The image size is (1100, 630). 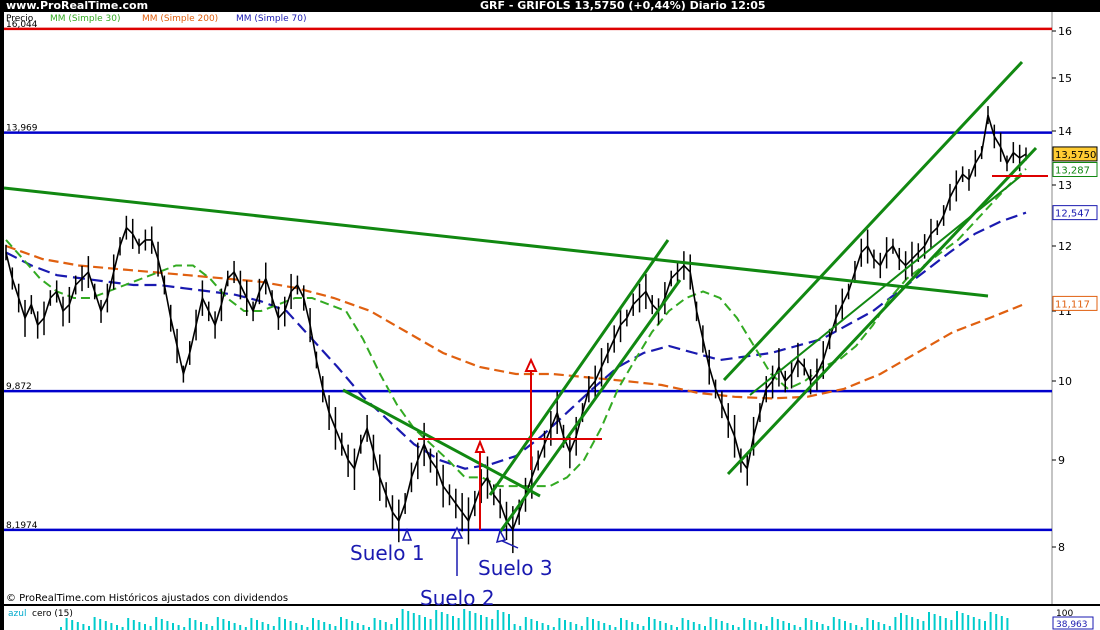 What do you see at coordinates (85, 19) in the screenshot?
I see `legend-ma30: MM (Simple 30)` at bounding box center [85, 19].